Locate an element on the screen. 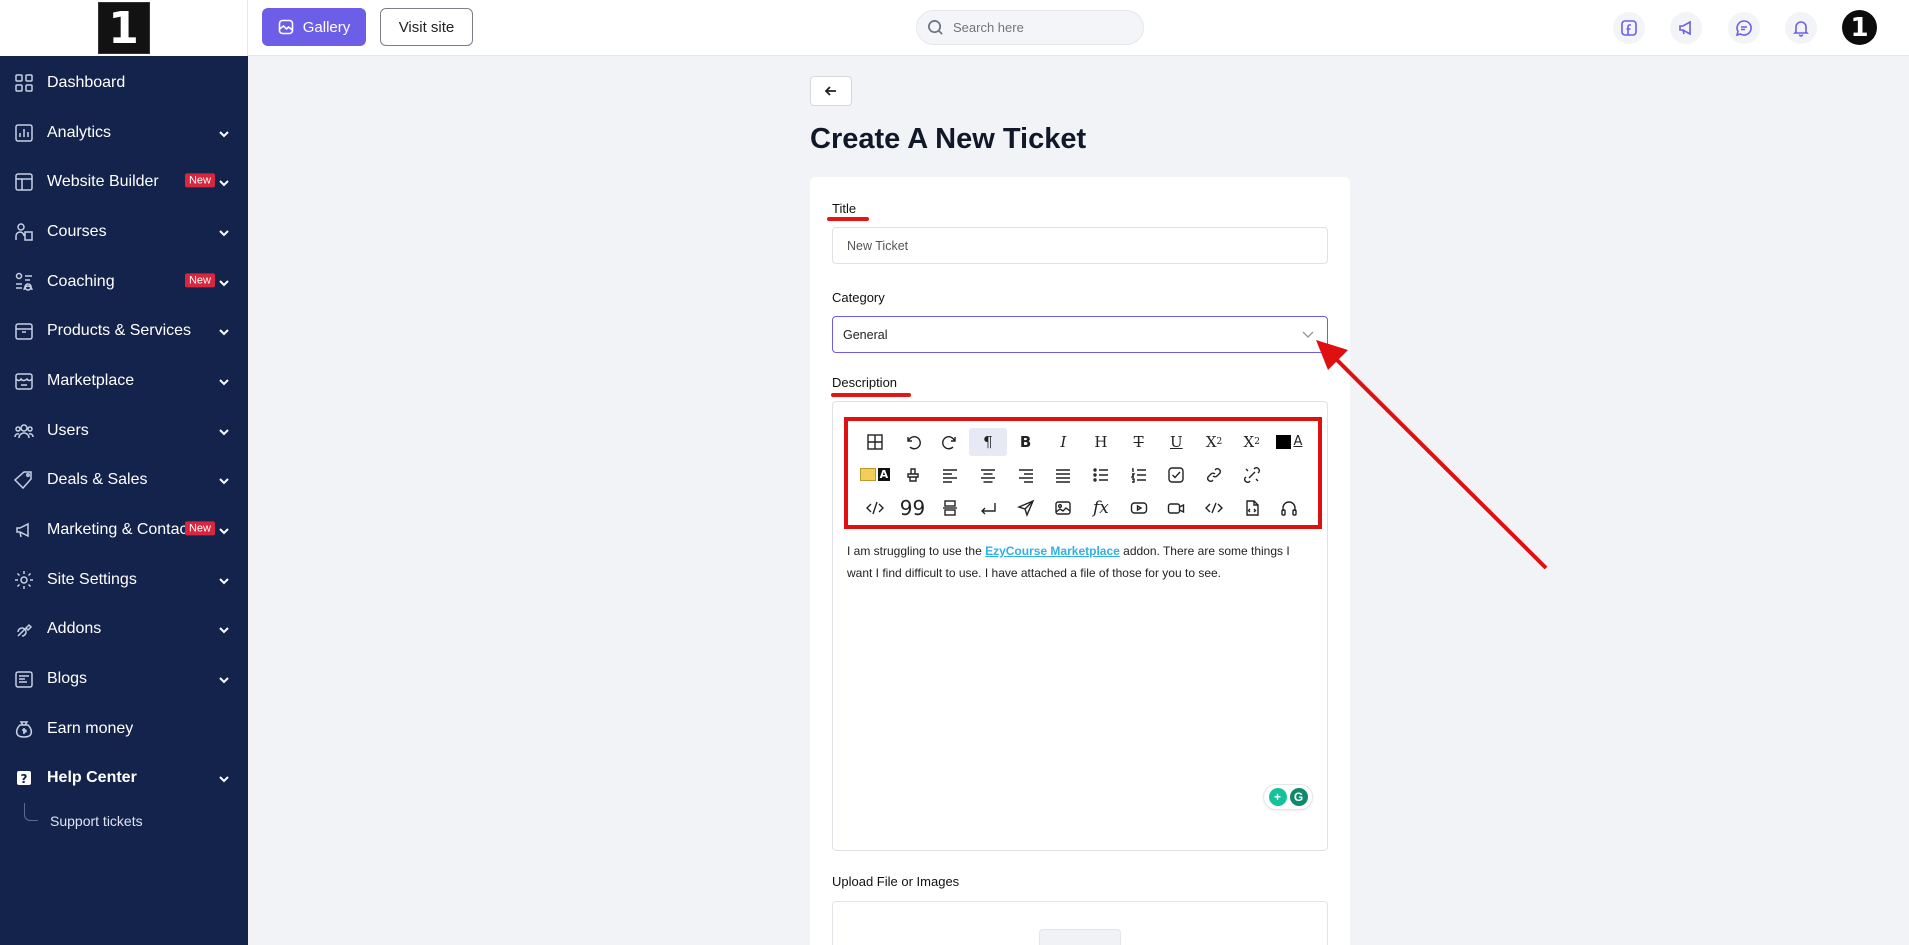 This screenshot has width=1909, height=945. image-icon is located at coordinates (1063, 508).